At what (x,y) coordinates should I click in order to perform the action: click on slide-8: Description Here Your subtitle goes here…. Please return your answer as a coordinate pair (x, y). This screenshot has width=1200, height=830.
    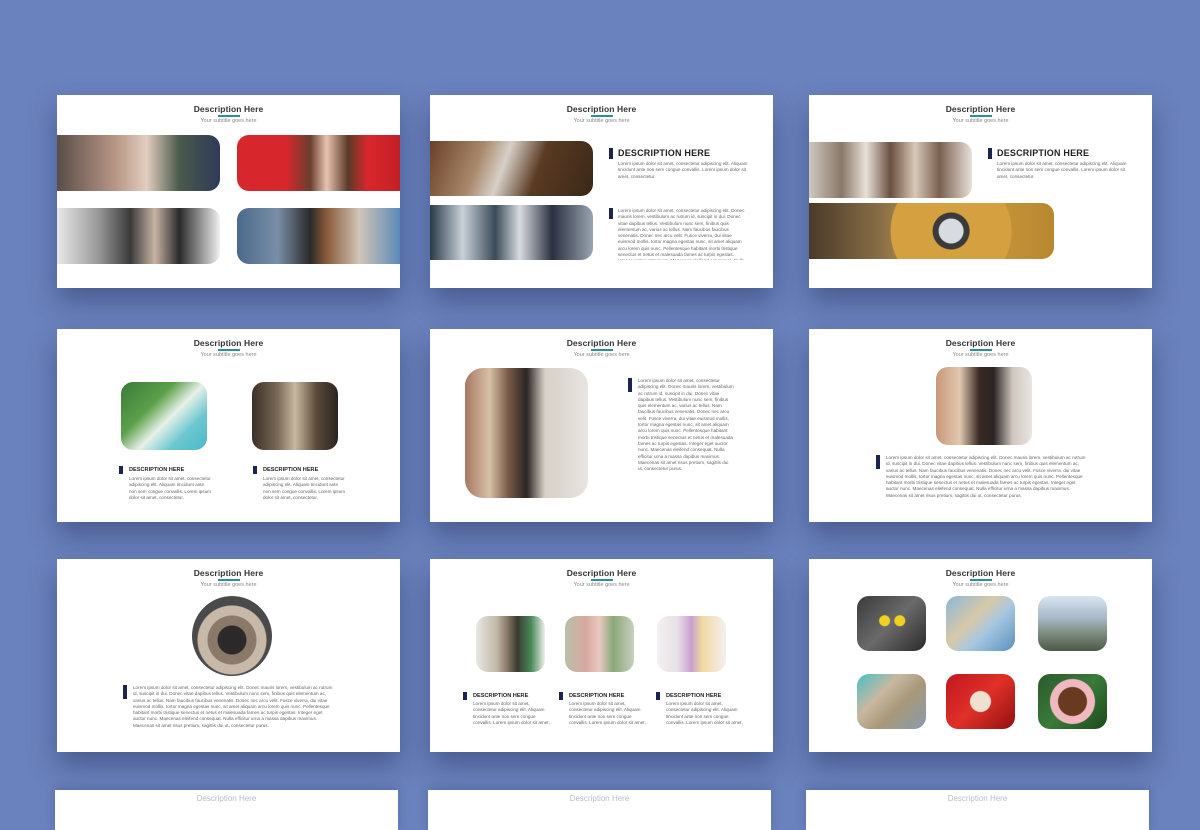
    Looking at the image, I should click on (601, 655).